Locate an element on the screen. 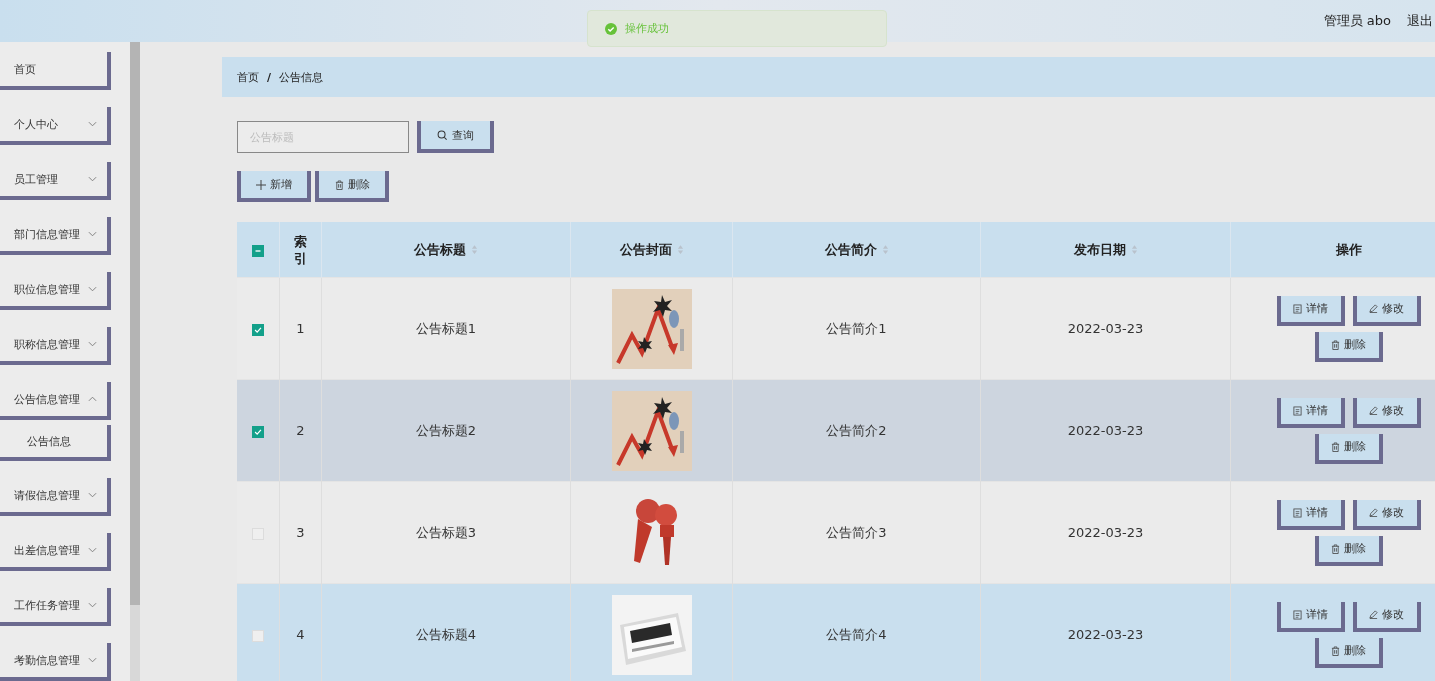 The height and width of the screenshot is (681, 1435). menu-item: 职称信息管理 is located at coordinates (55, 346).